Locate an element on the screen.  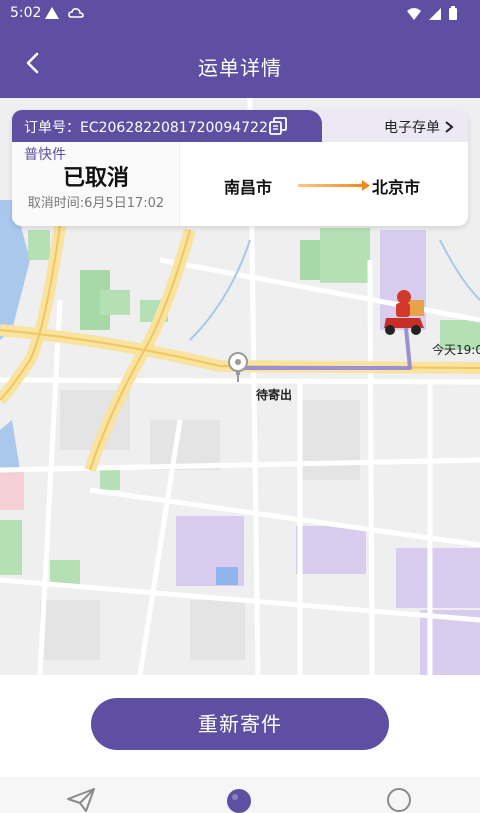
e-receipt-link: 电子存单 is located at coordinates (419, 127).